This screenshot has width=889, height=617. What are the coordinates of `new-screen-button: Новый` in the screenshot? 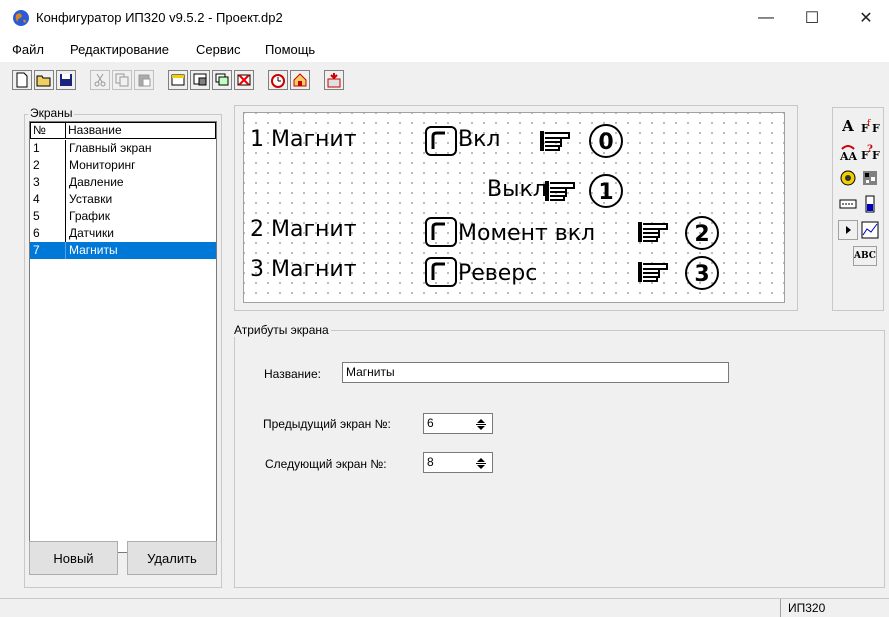 It's located at (73, 558).